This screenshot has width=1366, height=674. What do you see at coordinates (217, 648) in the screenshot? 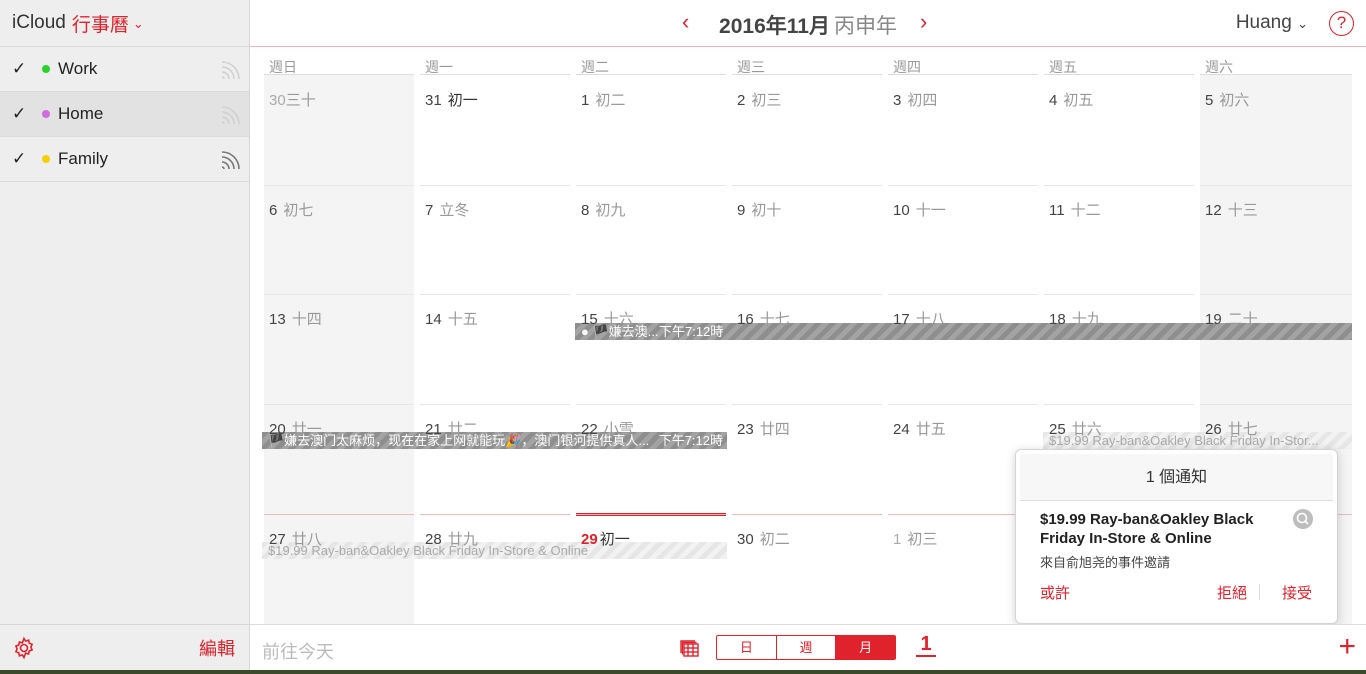
I see `edit-button: 編輯` at bounding box center [217, 648].